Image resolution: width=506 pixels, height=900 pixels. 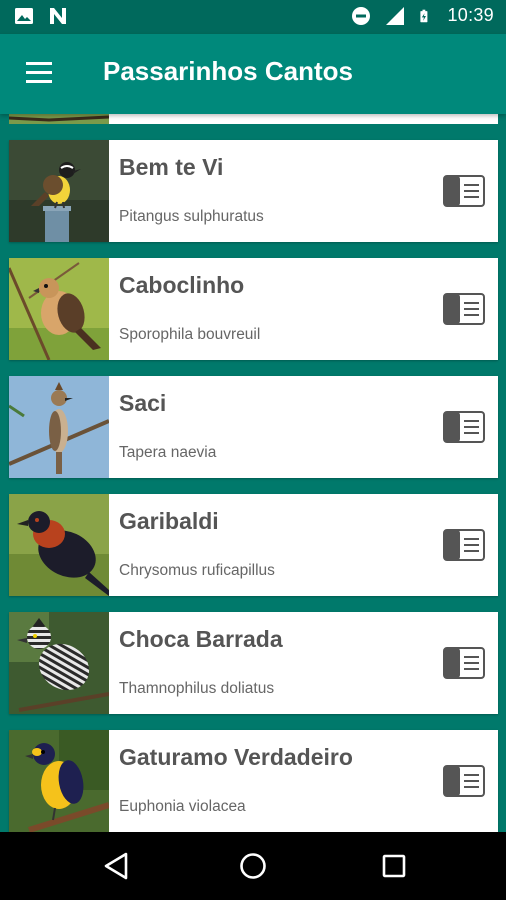 What do you see at coordinates (190, 334) in the screenshot?
I see `bird-scientific-name: Sporophila bouvreuil` at bounding box center [190, 334].